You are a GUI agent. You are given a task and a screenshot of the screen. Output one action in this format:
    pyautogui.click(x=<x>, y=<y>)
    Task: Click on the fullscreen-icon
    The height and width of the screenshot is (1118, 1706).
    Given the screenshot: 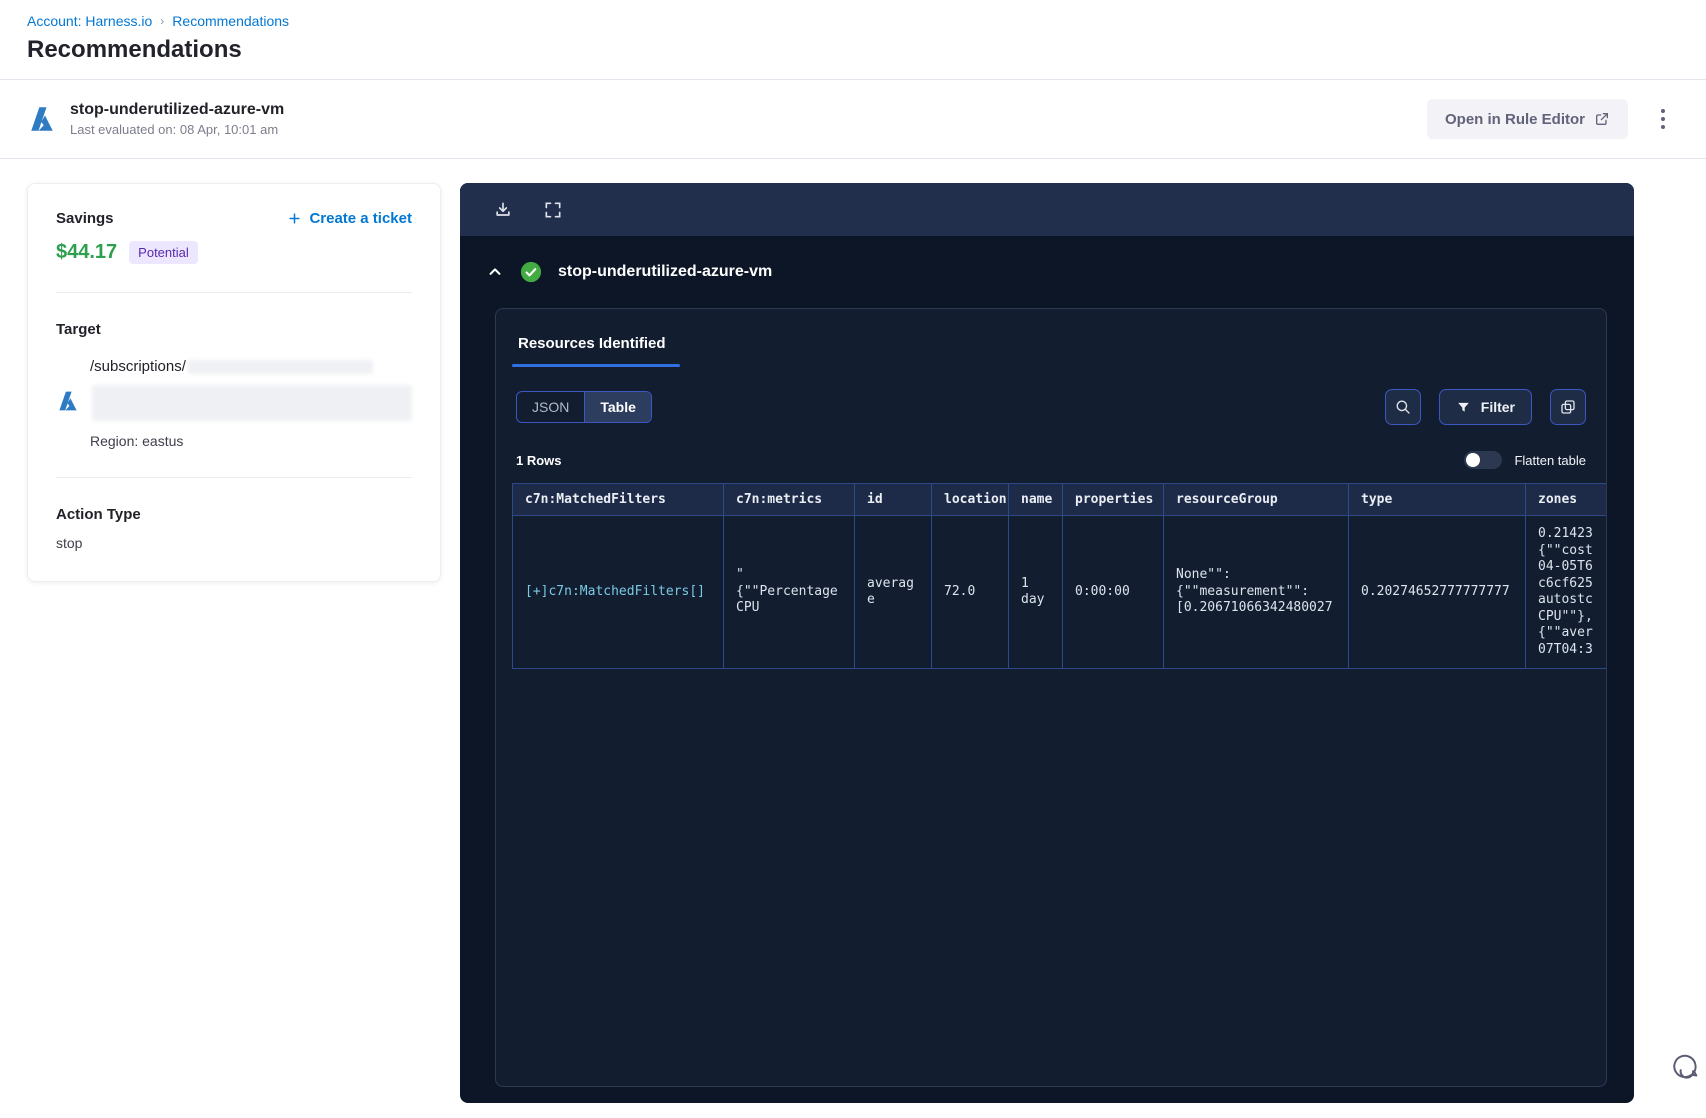 What is the action you would take?
    pyautogui.click(x=553, y=210)
    